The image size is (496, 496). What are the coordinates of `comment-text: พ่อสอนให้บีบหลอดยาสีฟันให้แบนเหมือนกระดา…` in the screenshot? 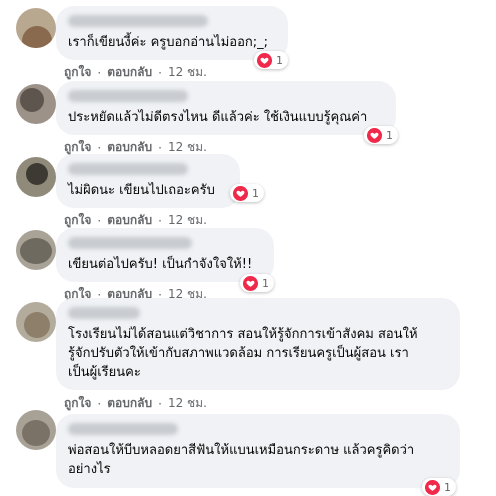 It's located at (241, 460).